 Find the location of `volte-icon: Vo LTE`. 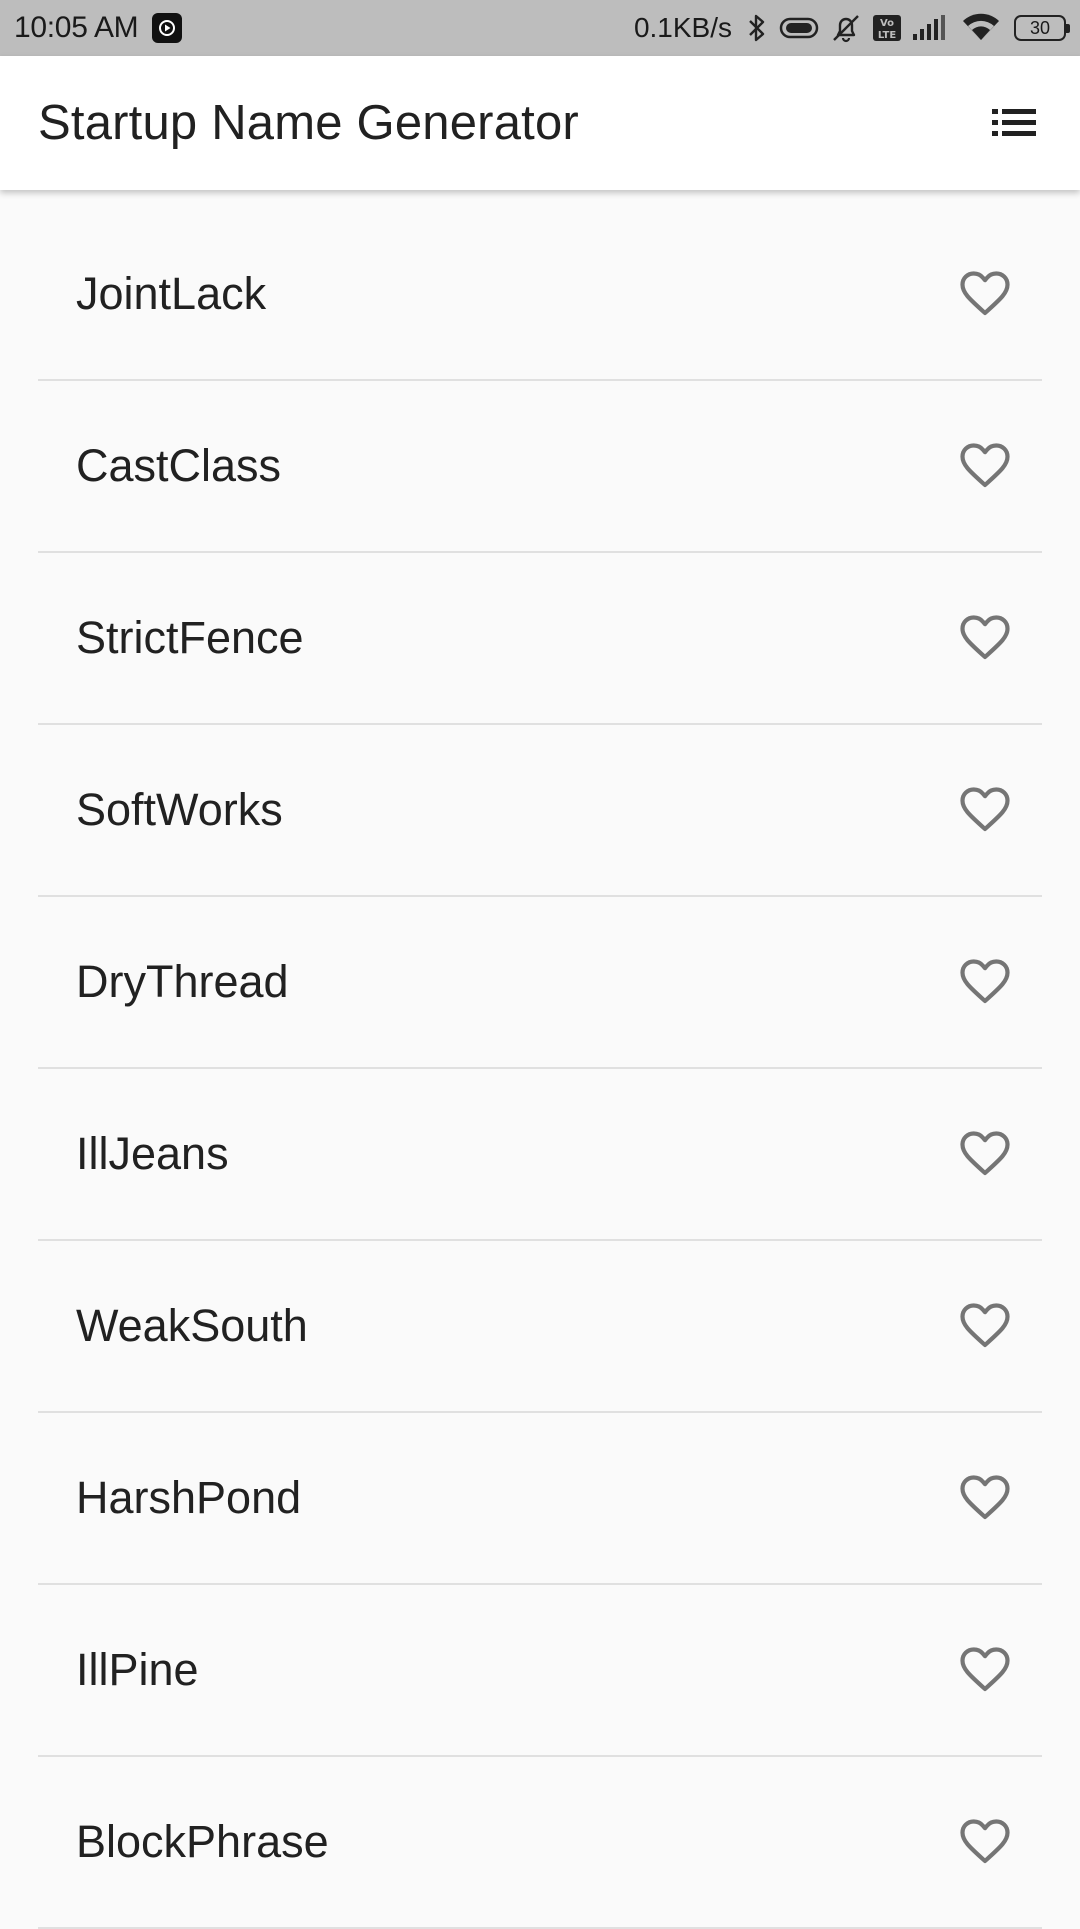

volte-icon: Vo LTE is located at coordinates (887, 28).